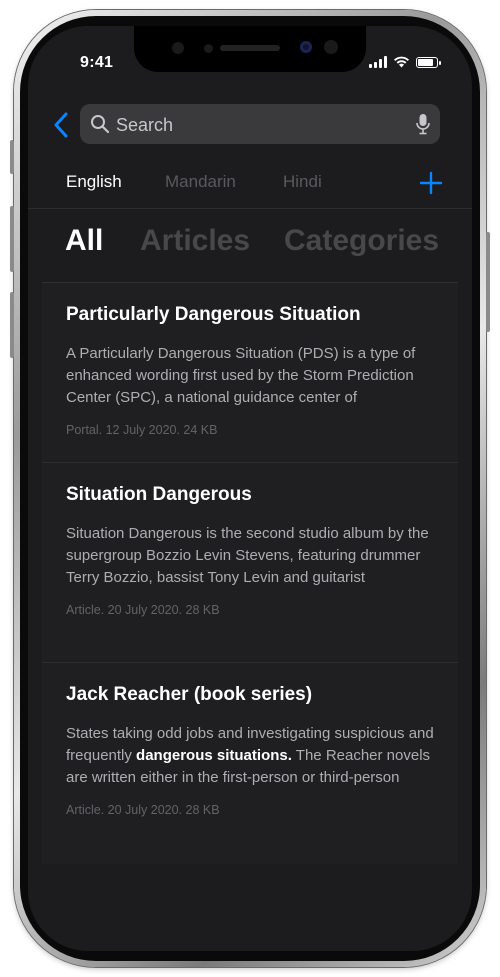 This screenshot has height=977, width=500. Describe the element at coordinates (302, 182) in the screenshot. I see `tab-language-hindi: Hindi` at that location.